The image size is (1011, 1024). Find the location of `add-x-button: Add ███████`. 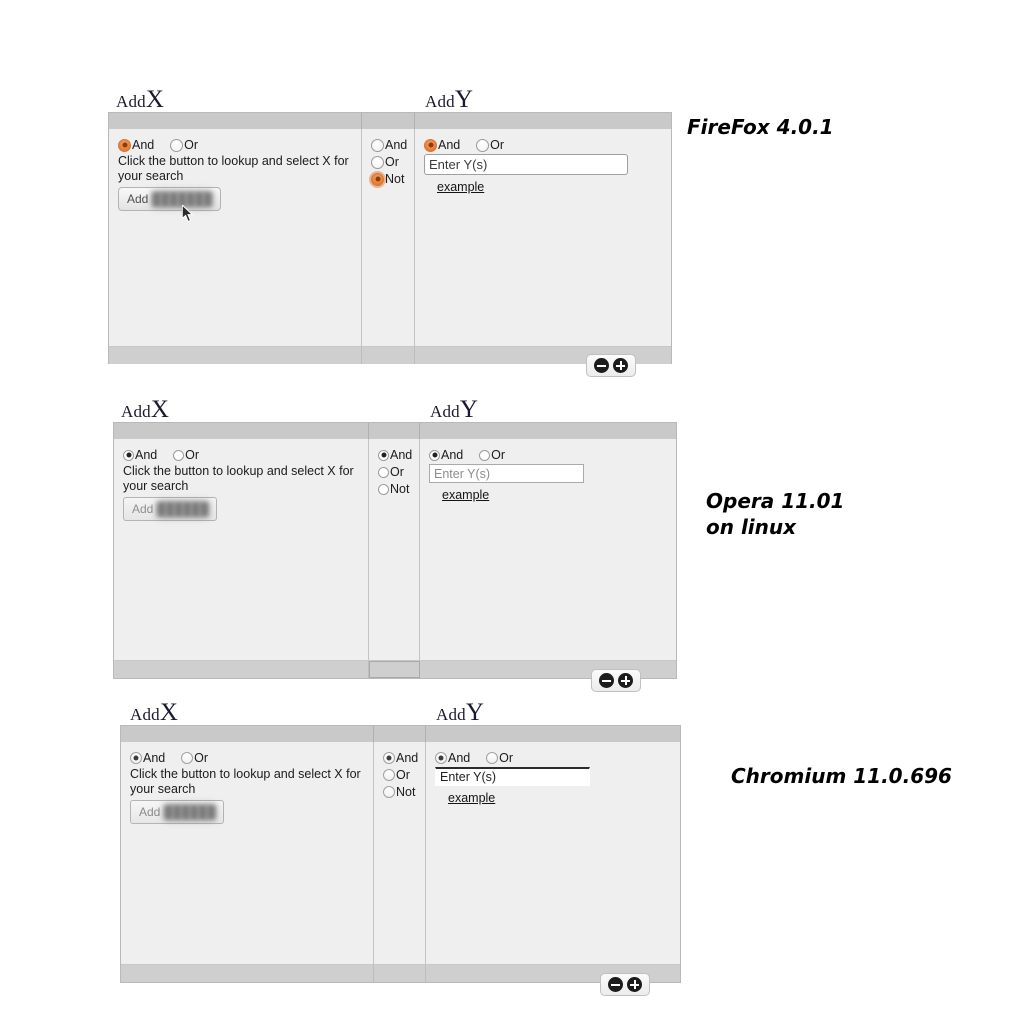

add-x-button: Add ███████ is located at coordinates (169, 199).